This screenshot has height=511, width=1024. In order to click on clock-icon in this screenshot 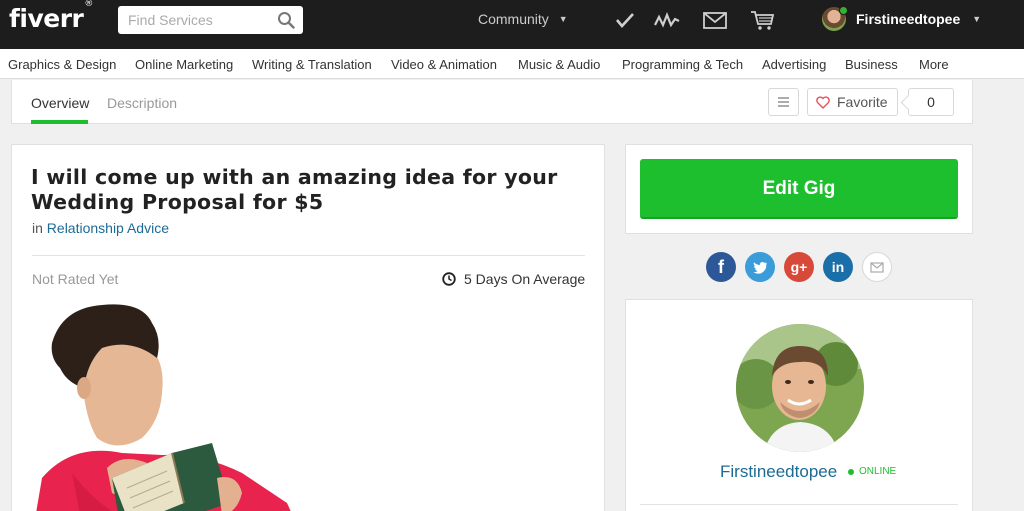, I will do `click(449, 279)`.